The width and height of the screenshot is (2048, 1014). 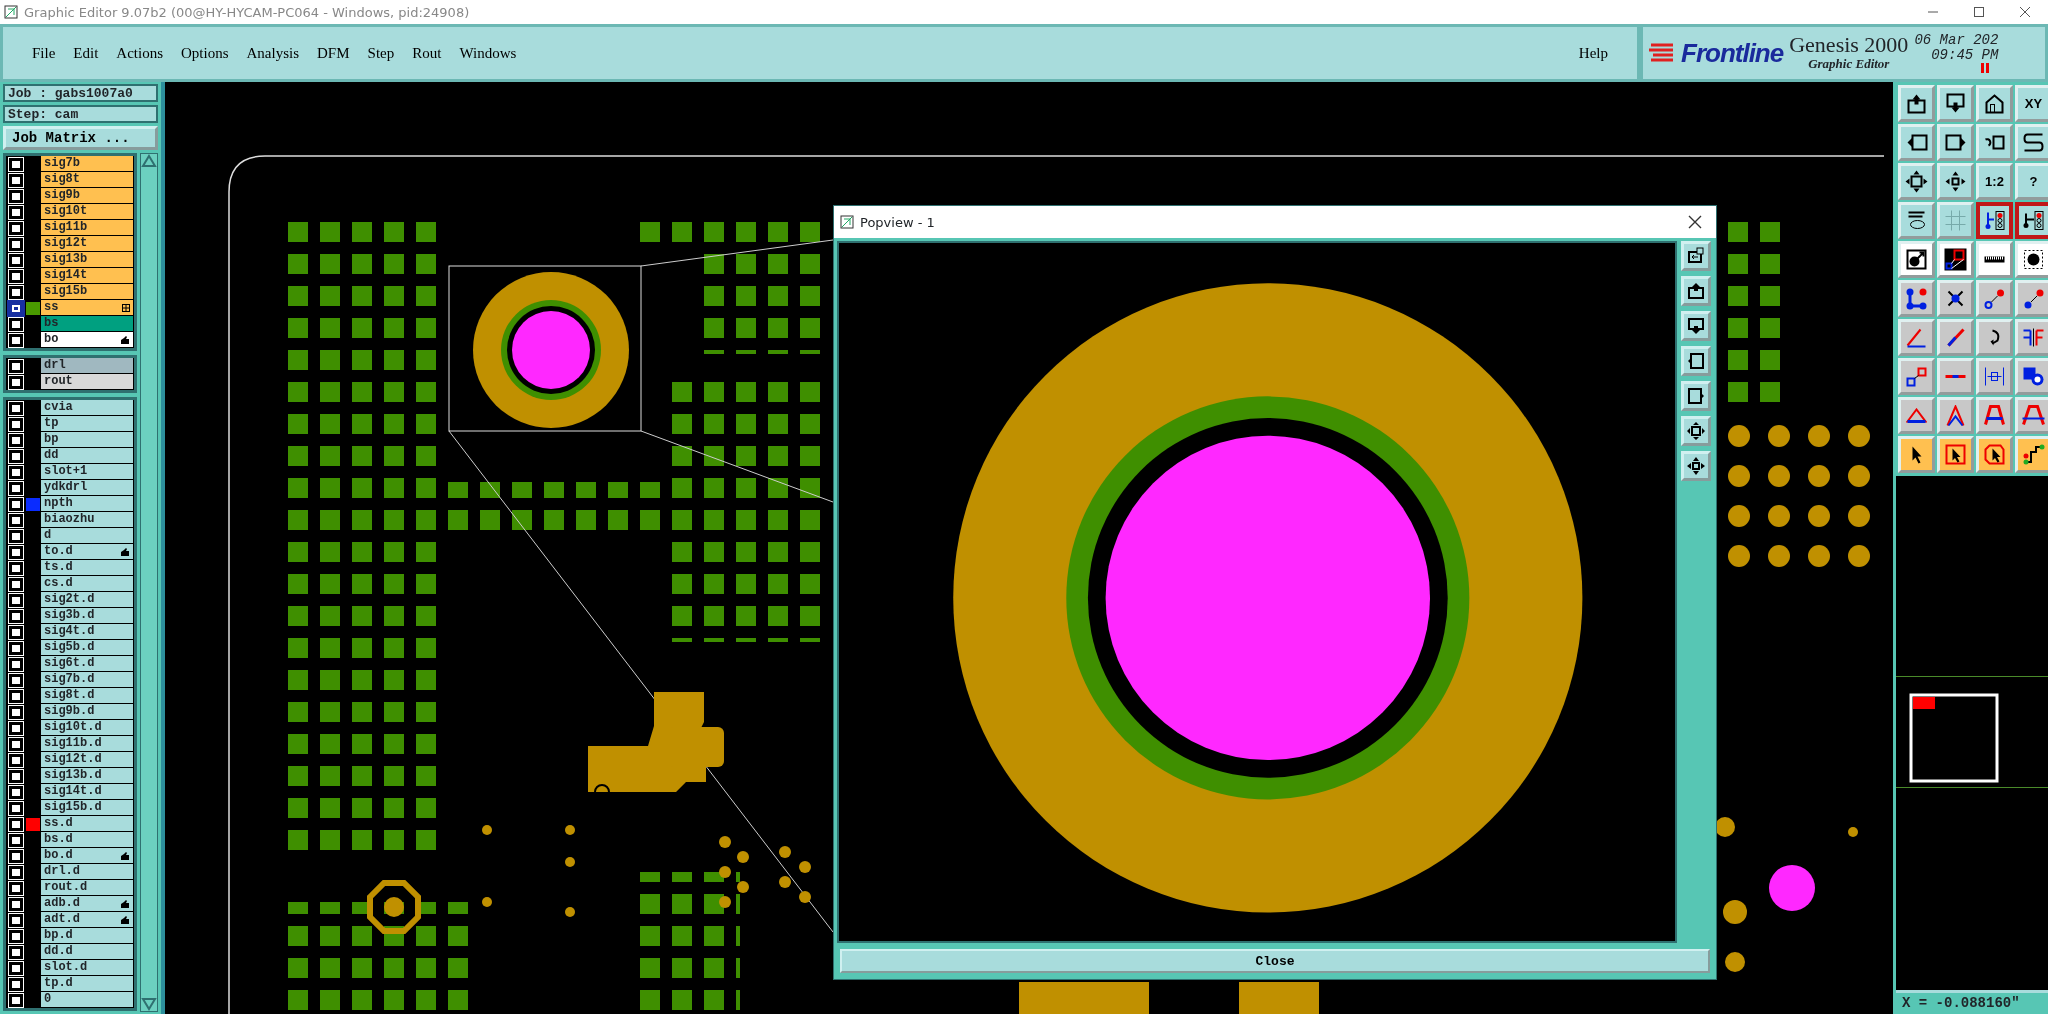 What do you see at coordinates (87, 647) in the screenshot?
I see `layer-name: sig5b.d` at bounding box center [87, 647].